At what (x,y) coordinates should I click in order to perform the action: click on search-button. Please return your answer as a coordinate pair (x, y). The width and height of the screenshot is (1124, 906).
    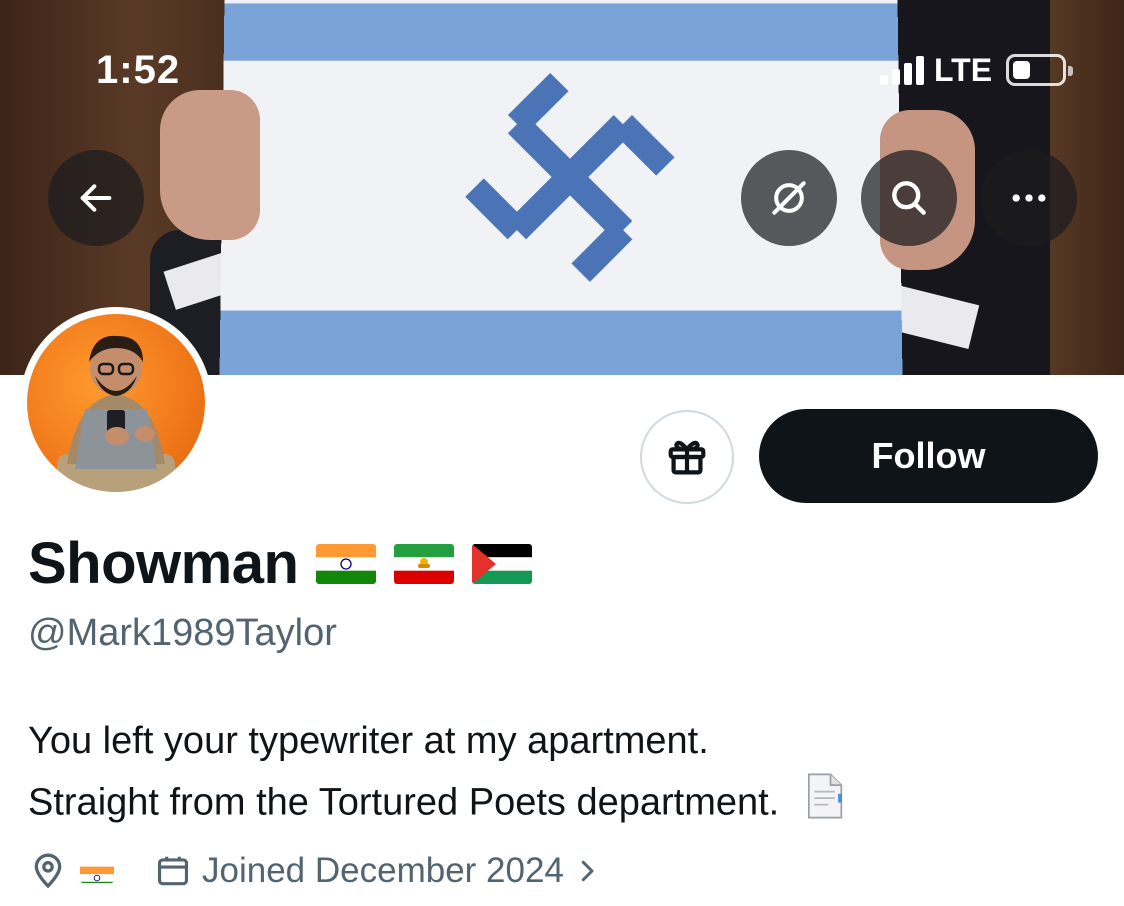
    Looking at the image, I should click on (909, 198).